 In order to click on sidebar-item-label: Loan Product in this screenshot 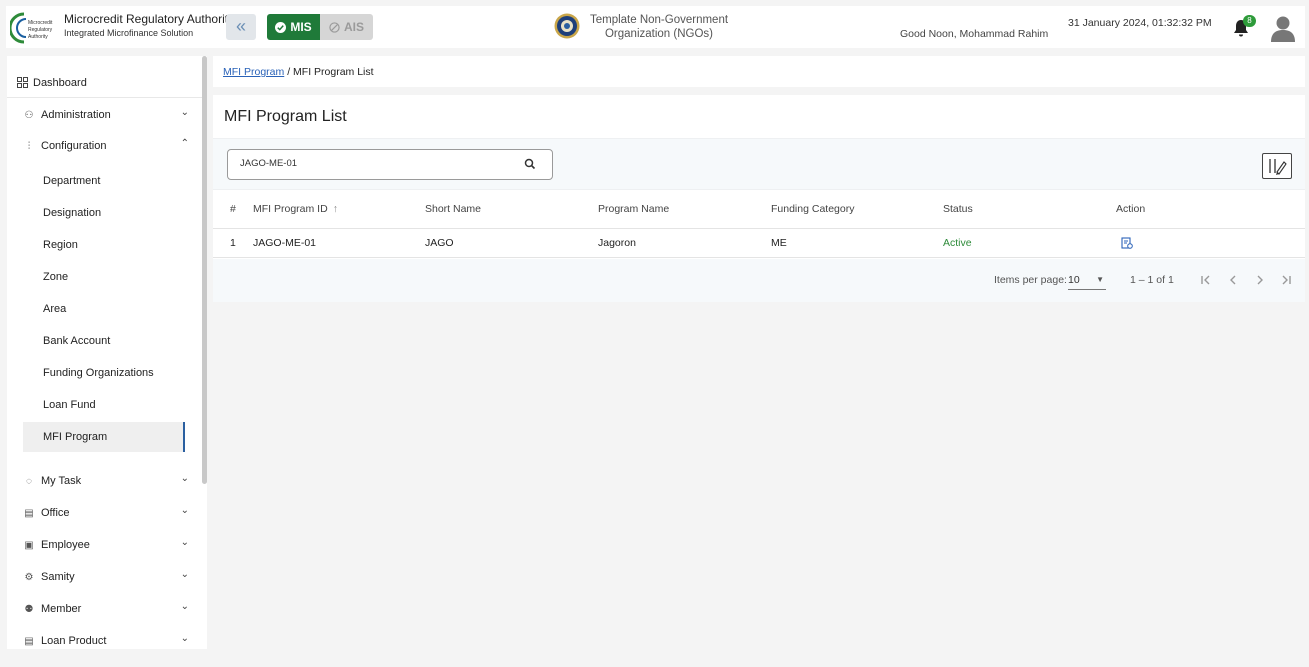, I will do `click(74, 641)`.